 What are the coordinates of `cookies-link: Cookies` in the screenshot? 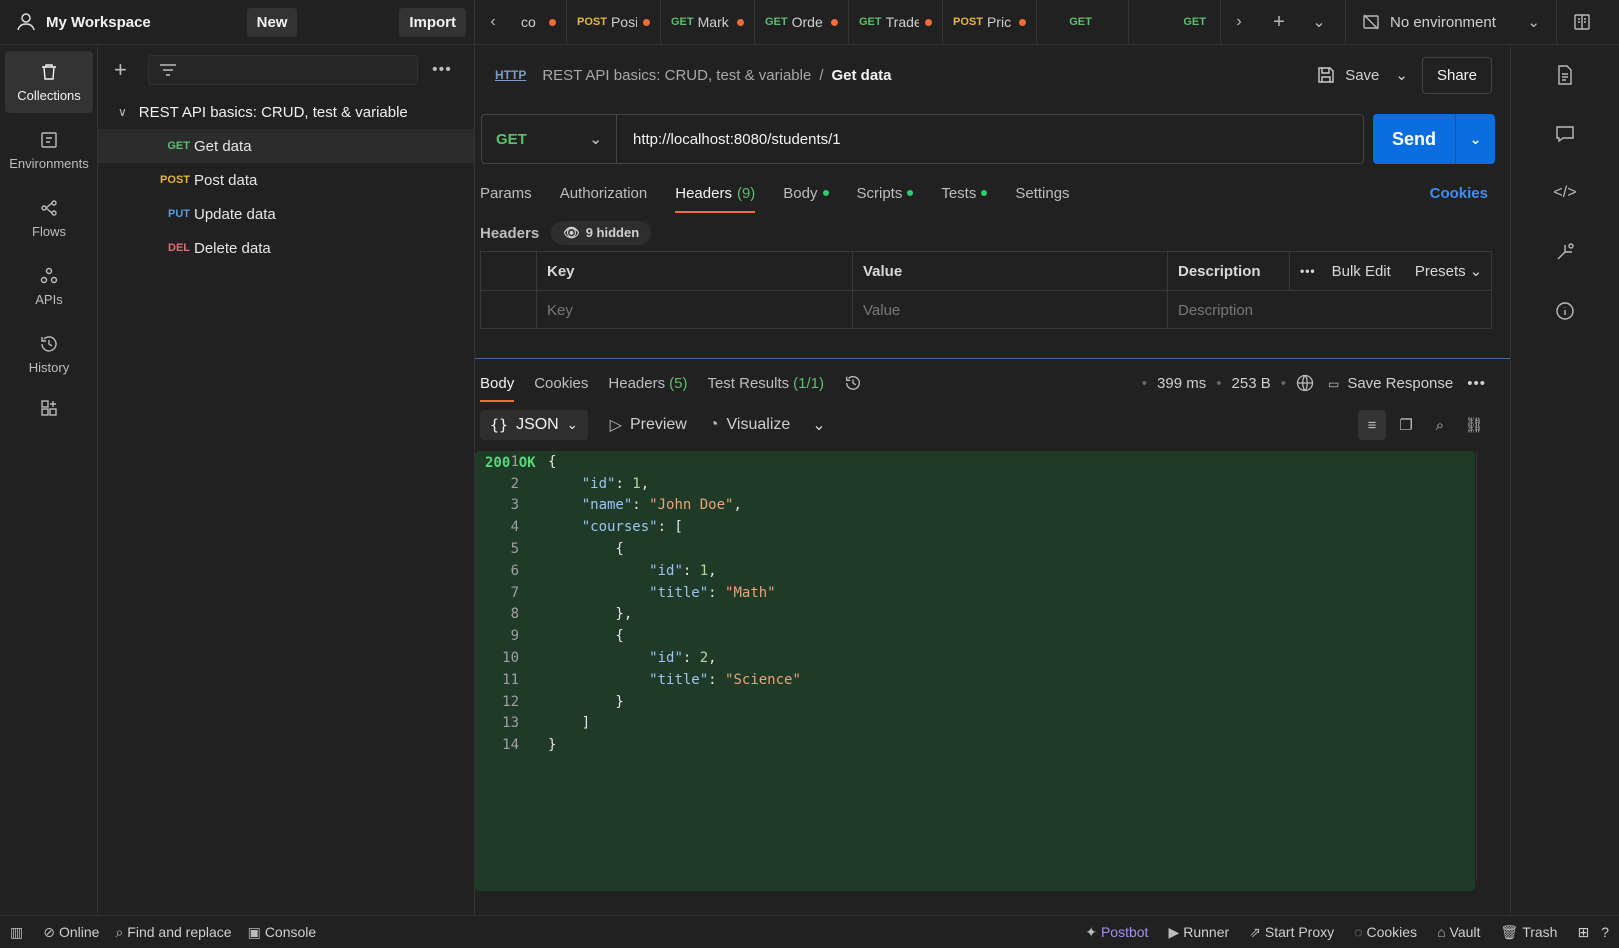 It's located at (1459, 193).